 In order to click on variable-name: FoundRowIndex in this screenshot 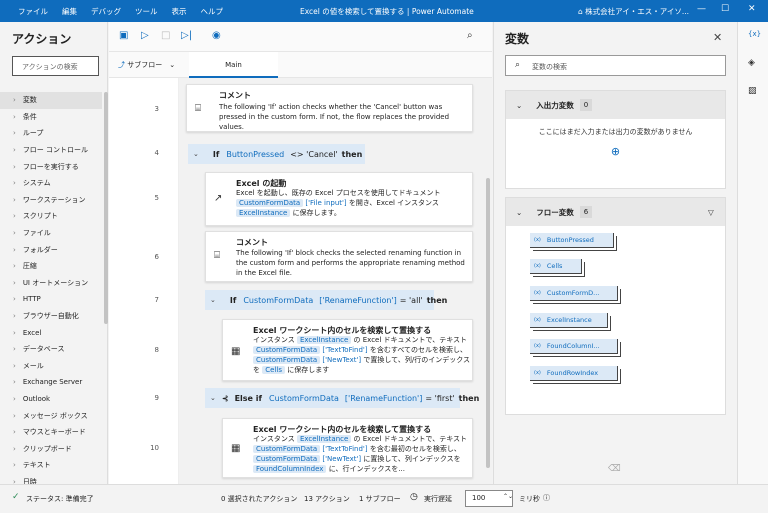, I will do `click(572, 373)`.